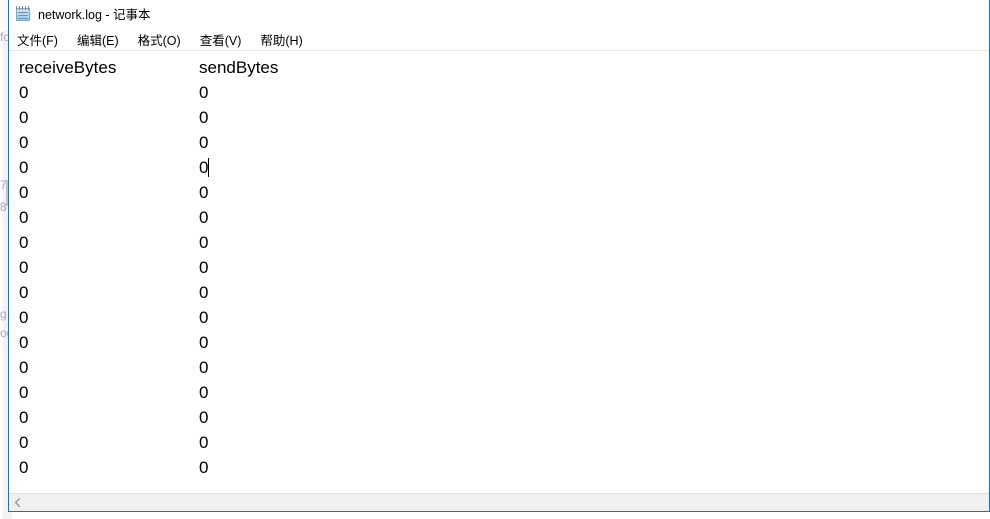 The image size is (990, 519). Describe the element at coordinates (286, 39) in the screenshot. I see `menu-help: 帮助(H)` at that location.